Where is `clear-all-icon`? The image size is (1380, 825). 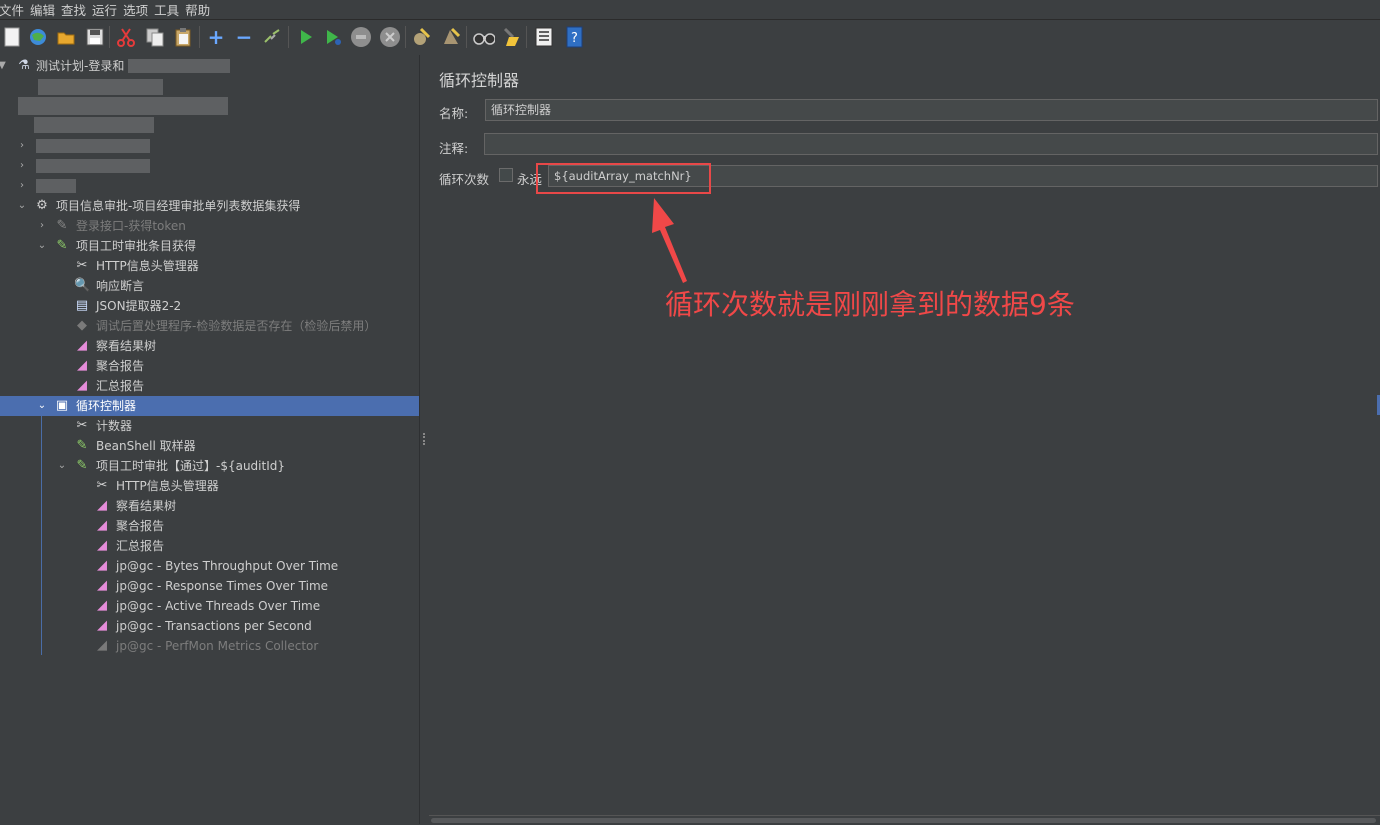 clear-all-icon is located at coordinates (451, 37).